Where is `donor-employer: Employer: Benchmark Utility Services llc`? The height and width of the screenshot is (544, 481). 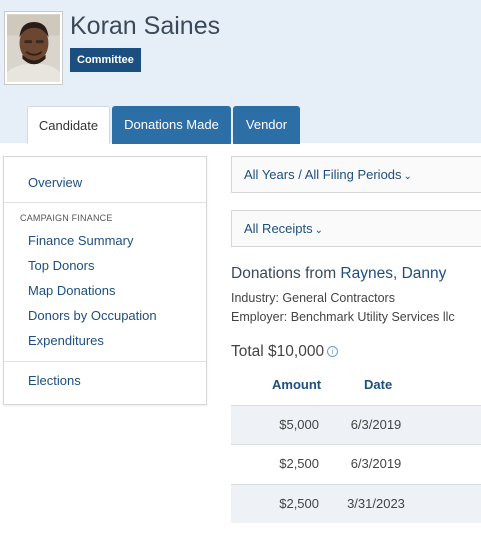
donor-employer: Employer: Benchmark Utility Services llc is located at coordinates (343, 317).